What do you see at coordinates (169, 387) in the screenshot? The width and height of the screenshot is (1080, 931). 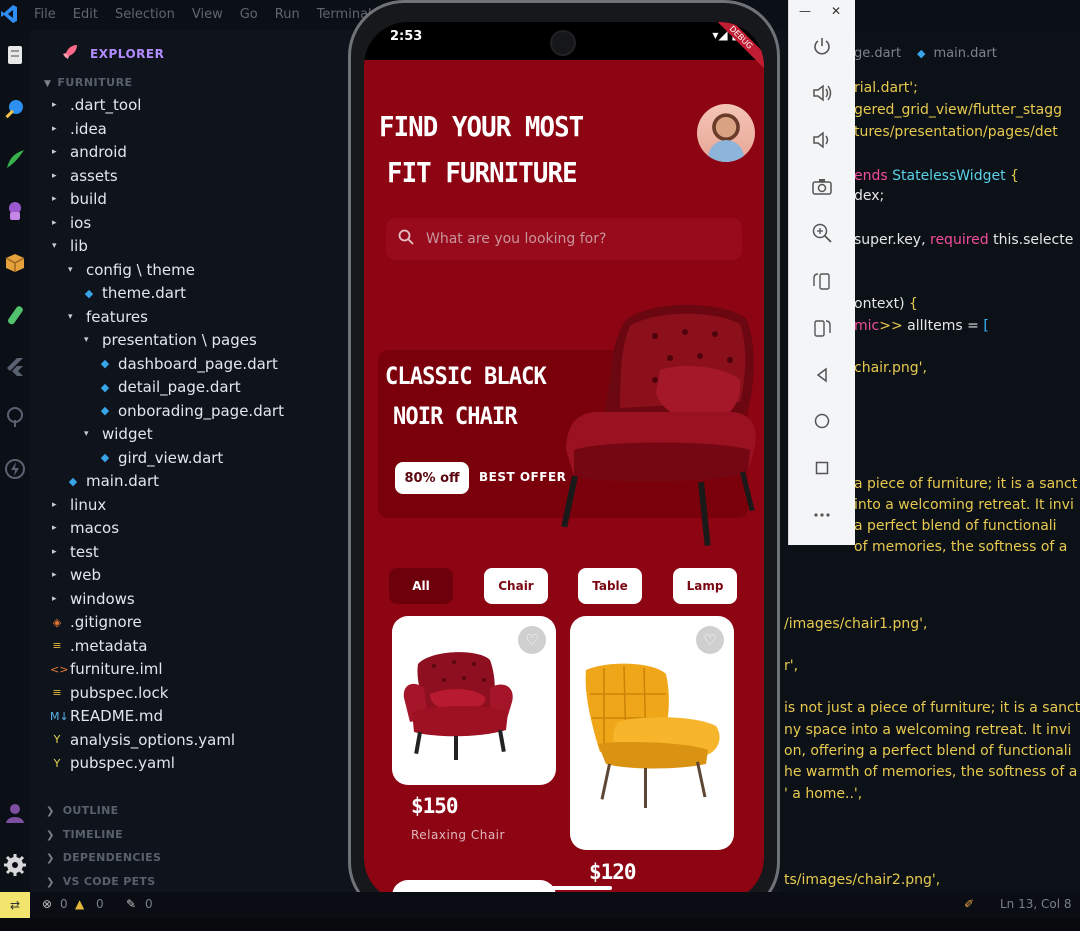 I see `tree-file: ◆ detail_page.dart` at bounding box center [169, 387].